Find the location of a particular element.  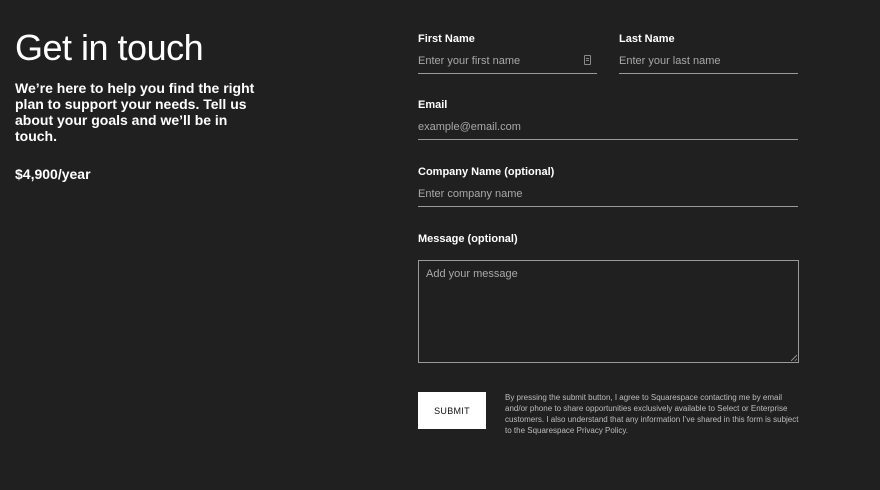

last-name-label: Last Name is located at coordinates (647, 39).